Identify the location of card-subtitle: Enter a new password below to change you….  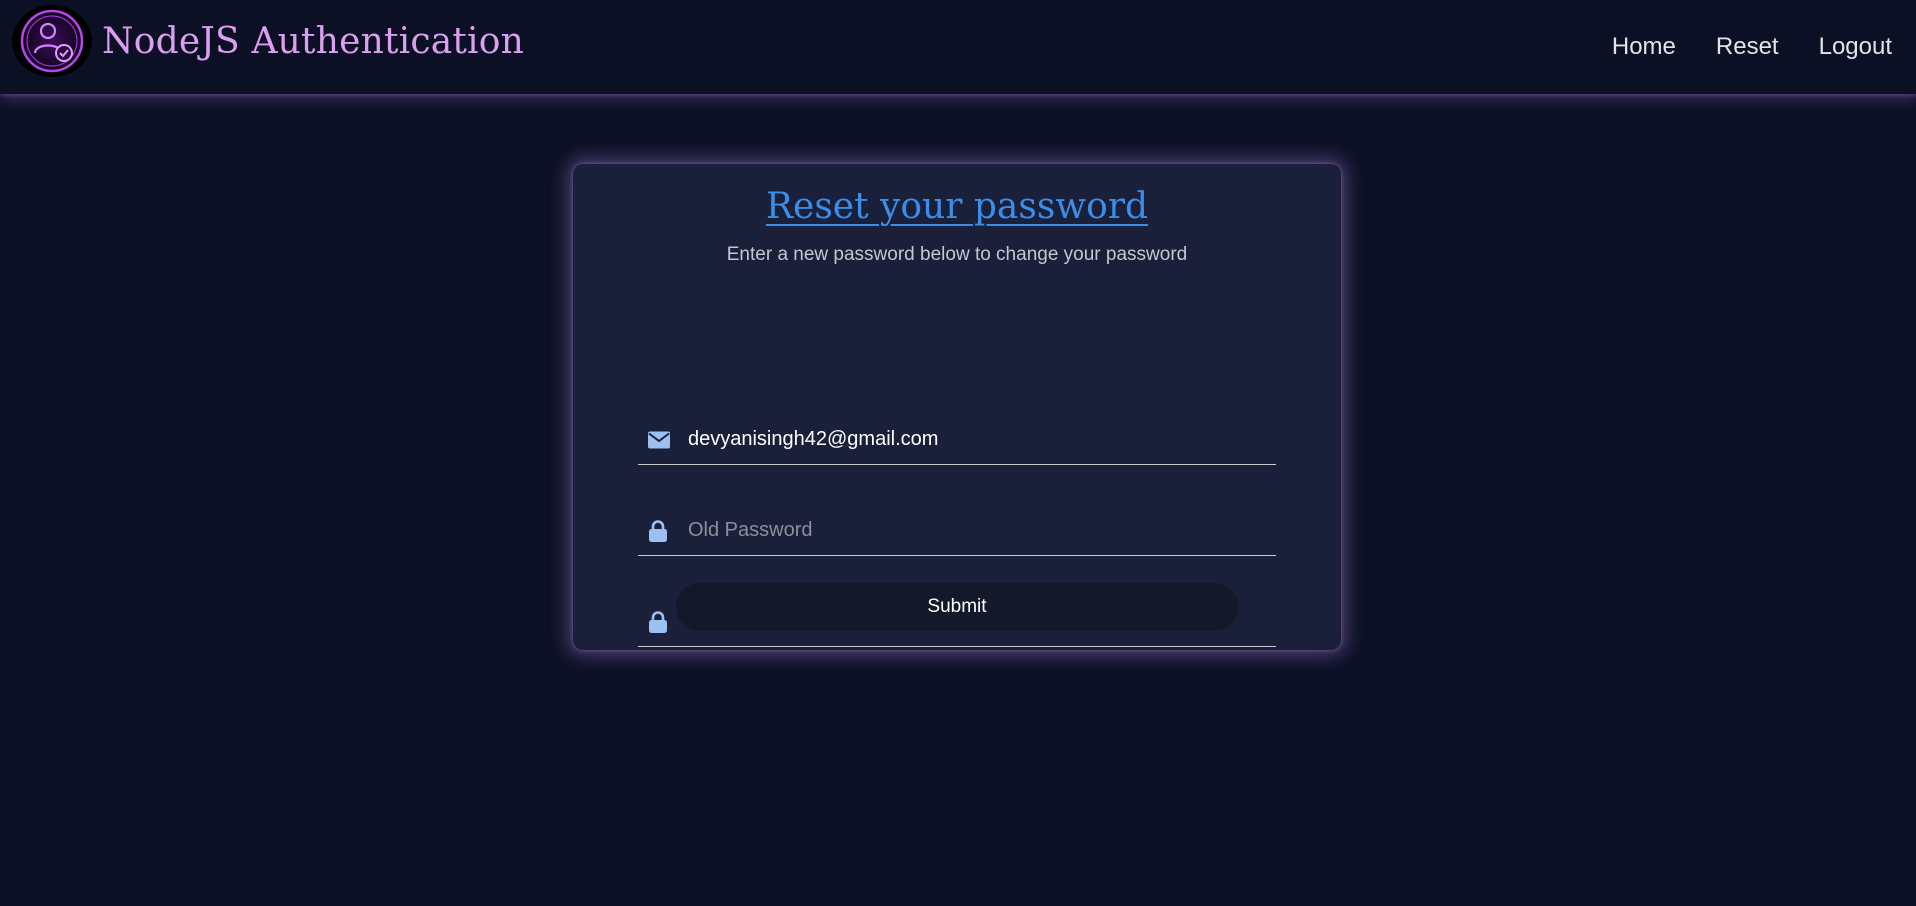
(957, 254).